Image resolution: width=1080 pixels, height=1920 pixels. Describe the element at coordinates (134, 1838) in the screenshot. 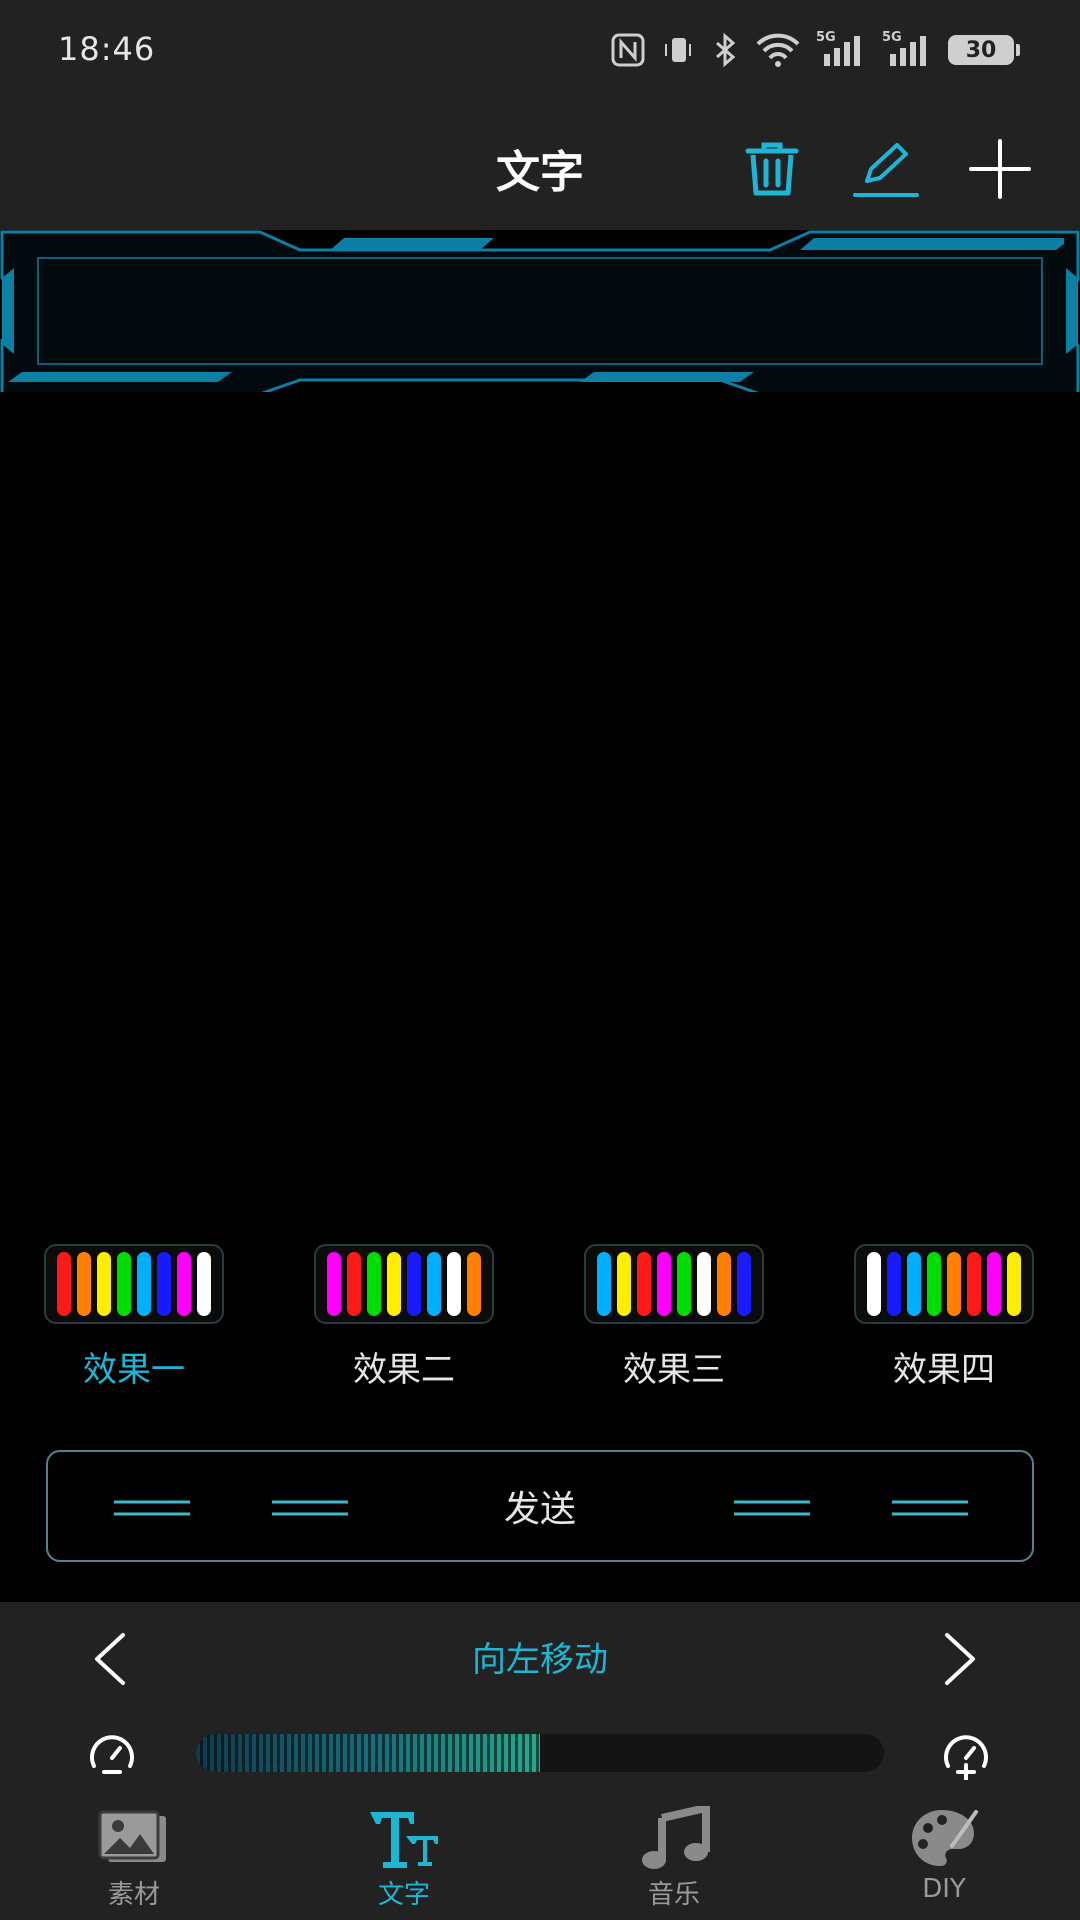

I see `image-icon` at that location.